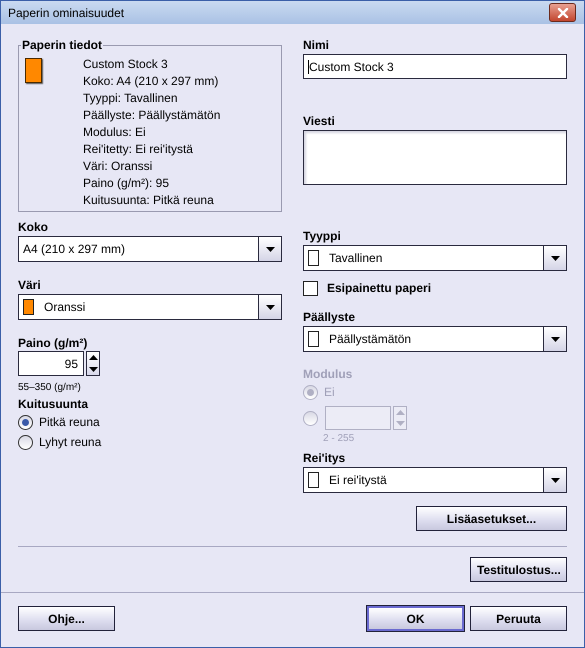  Describe the element at coordinates (415, 618) in the screenshot. I see `dialog-button: OK` at that location.